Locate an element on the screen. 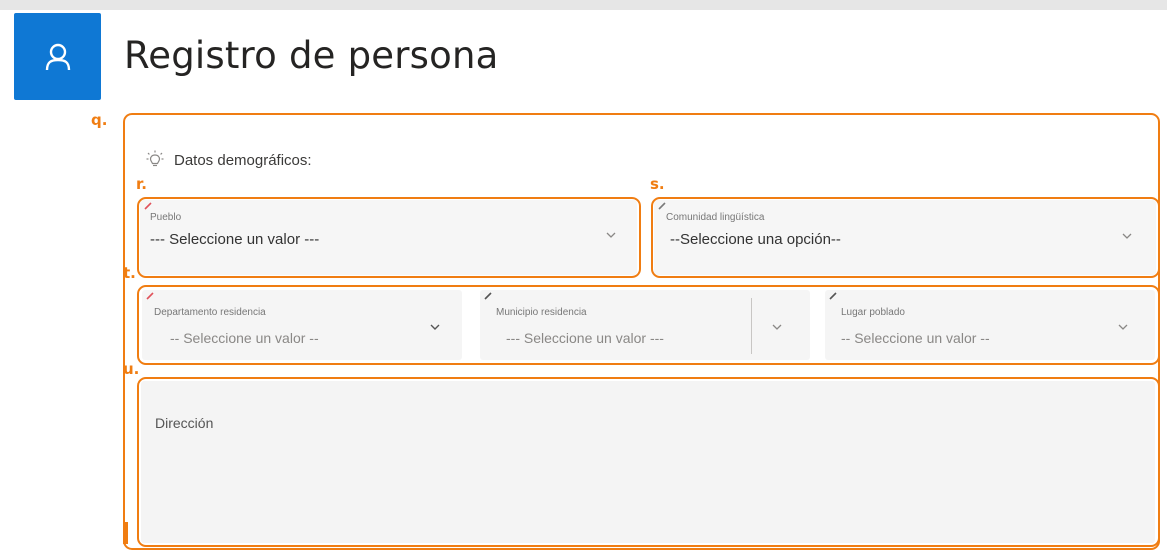  annotation-box-s is located at coordinates (905, 237).